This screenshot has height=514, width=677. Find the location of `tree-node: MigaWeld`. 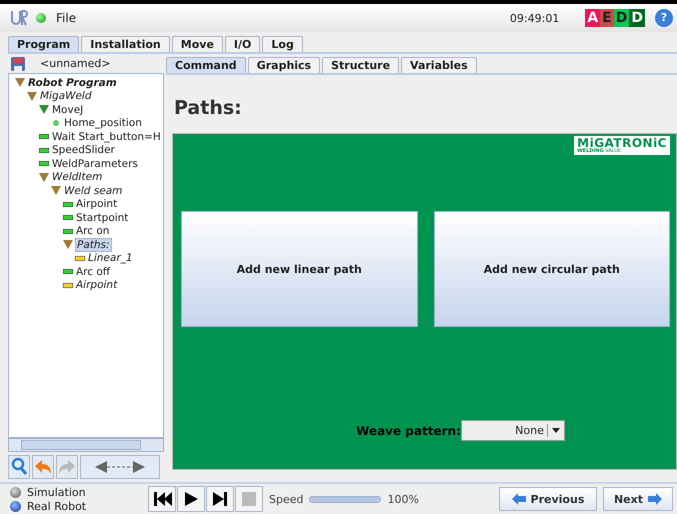

tree-node: MigaWeld is located at coordinates (66, 96).